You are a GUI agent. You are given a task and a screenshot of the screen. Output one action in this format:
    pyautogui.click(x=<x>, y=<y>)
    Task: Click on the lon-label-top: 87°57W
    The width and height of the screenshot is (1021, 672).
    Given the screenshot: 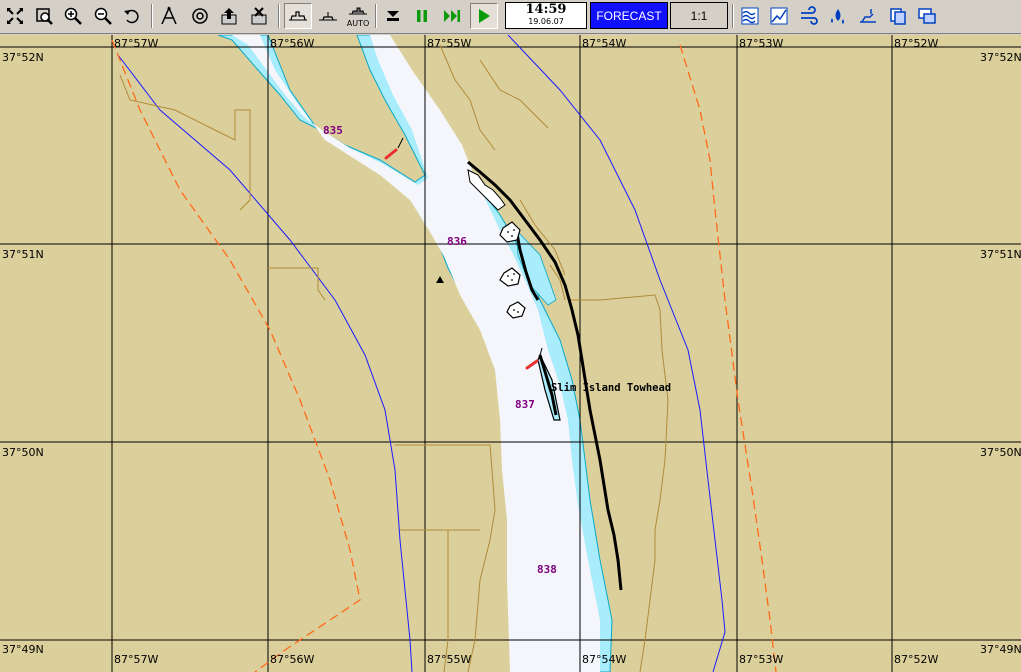 What is the action you would take?
    pyautogui.click(x=136, y=43)
    